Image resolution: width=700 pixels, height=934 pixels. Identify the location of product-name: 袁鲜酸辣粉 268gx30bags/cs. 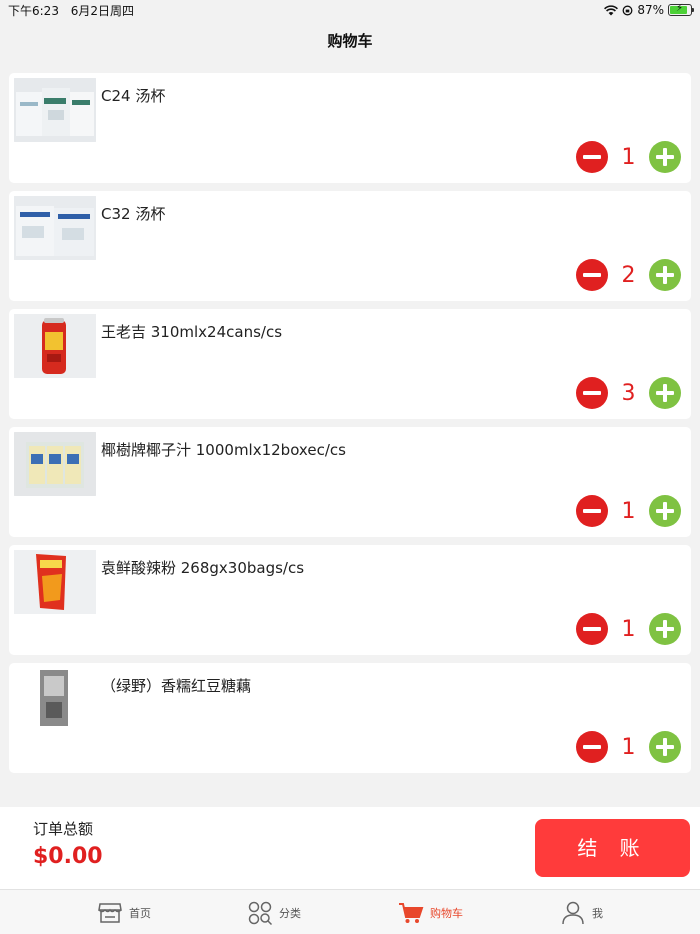
(203, 568).